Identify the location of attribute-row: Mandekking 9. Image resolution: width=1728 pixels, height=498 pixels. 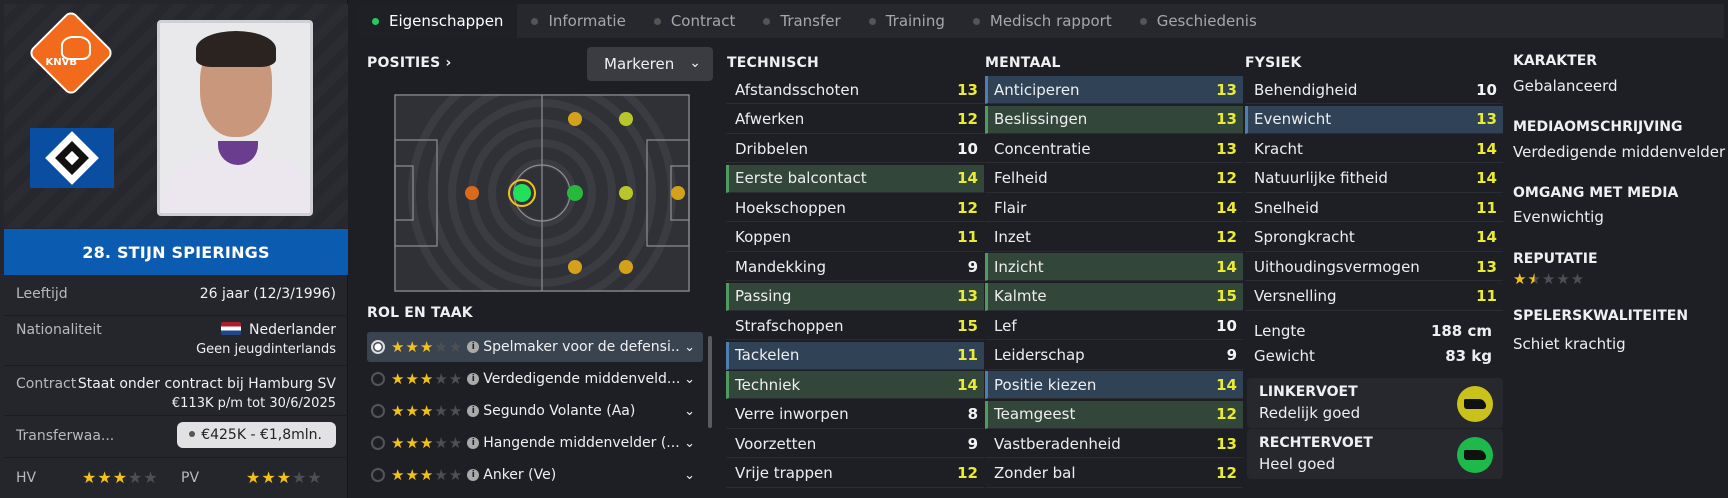
(855, 267).